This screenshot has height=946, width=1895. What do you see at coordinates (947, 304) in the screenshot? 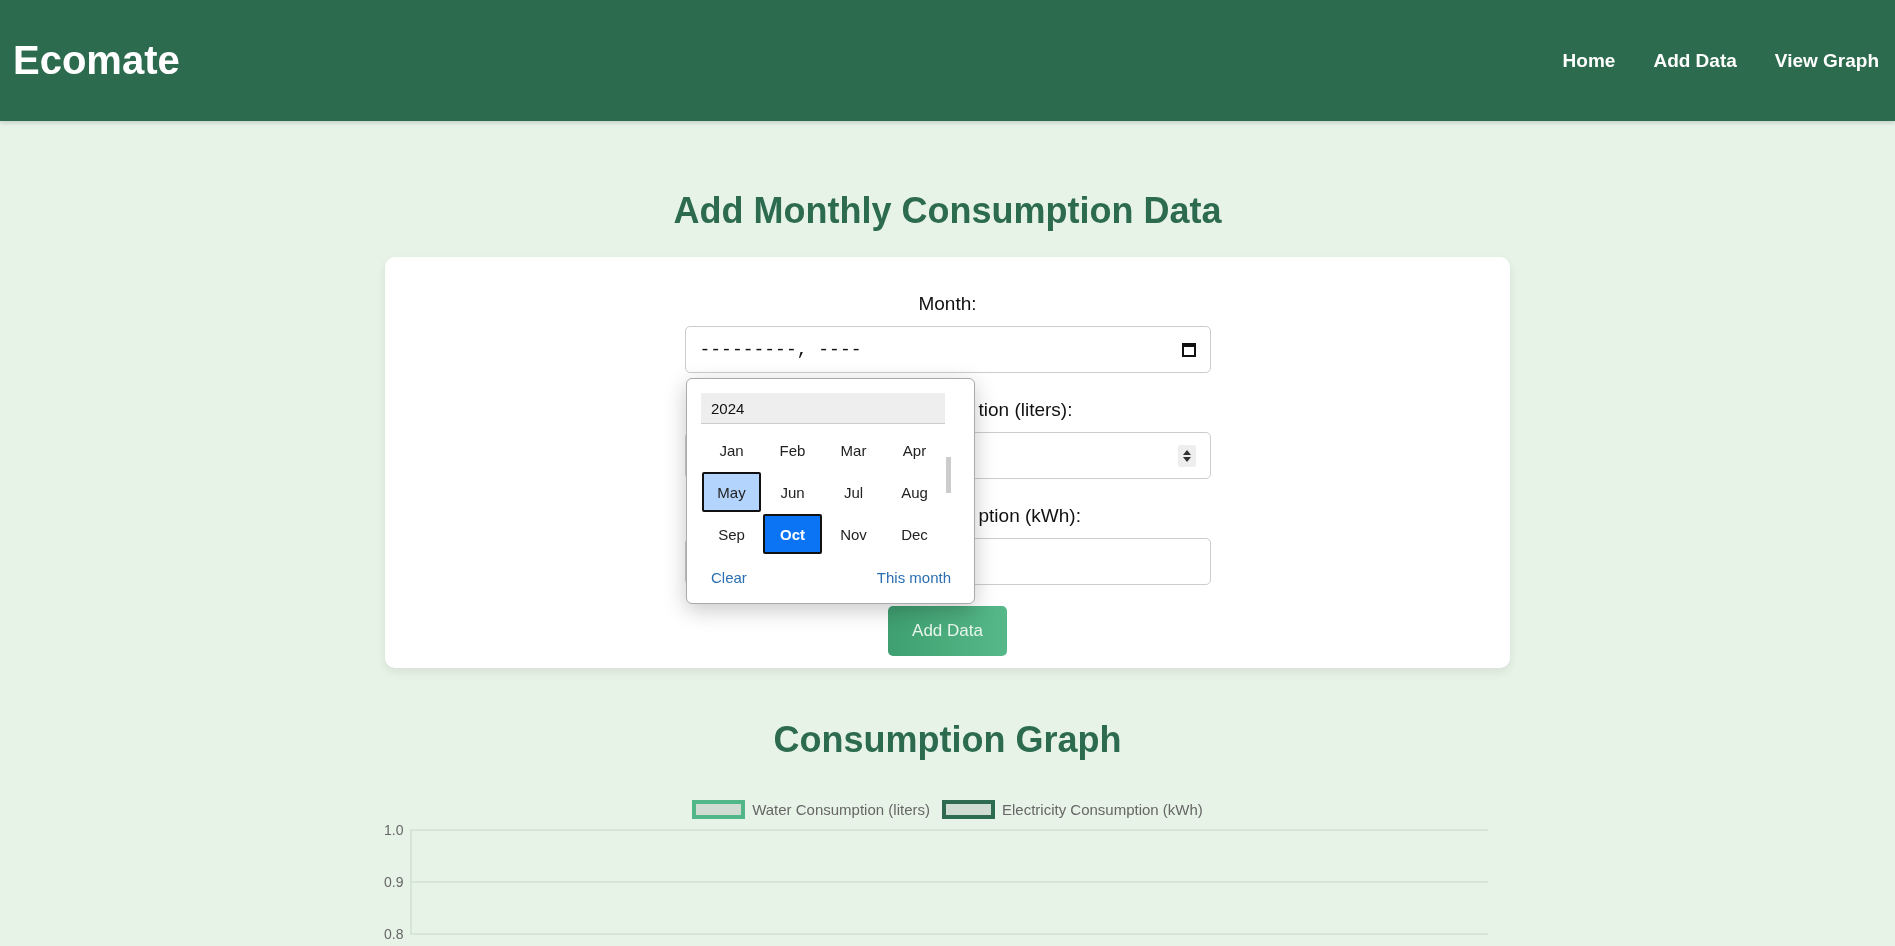
I see `field-label: Month:` at bounding box center [947, 304].